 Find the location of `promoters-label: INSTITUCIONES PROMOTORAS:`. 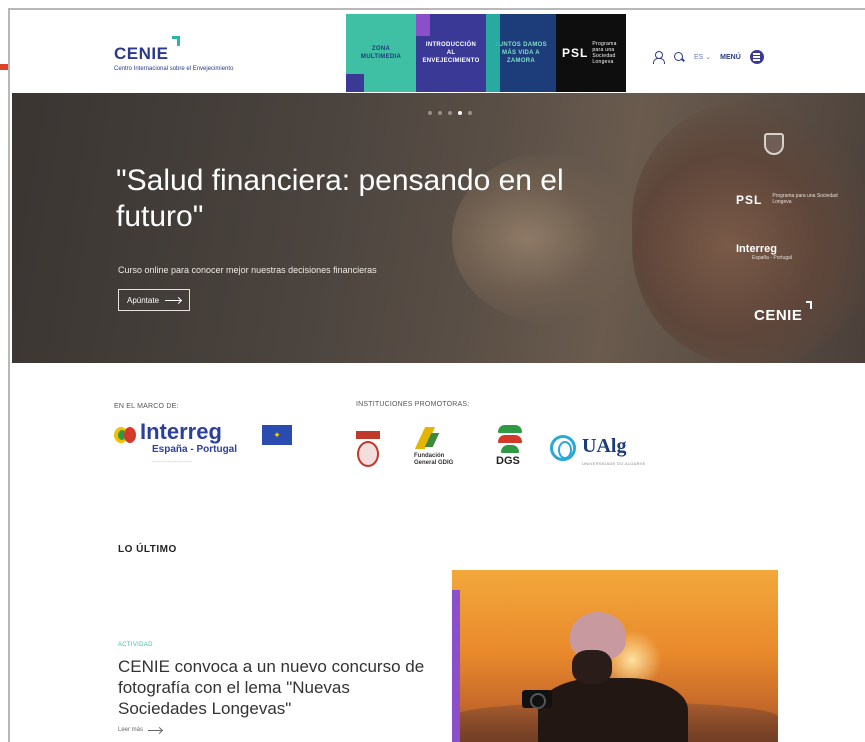

promoters-label: INSTITUCIONES PROMOTORAS: is located at coordinates (413, 404).